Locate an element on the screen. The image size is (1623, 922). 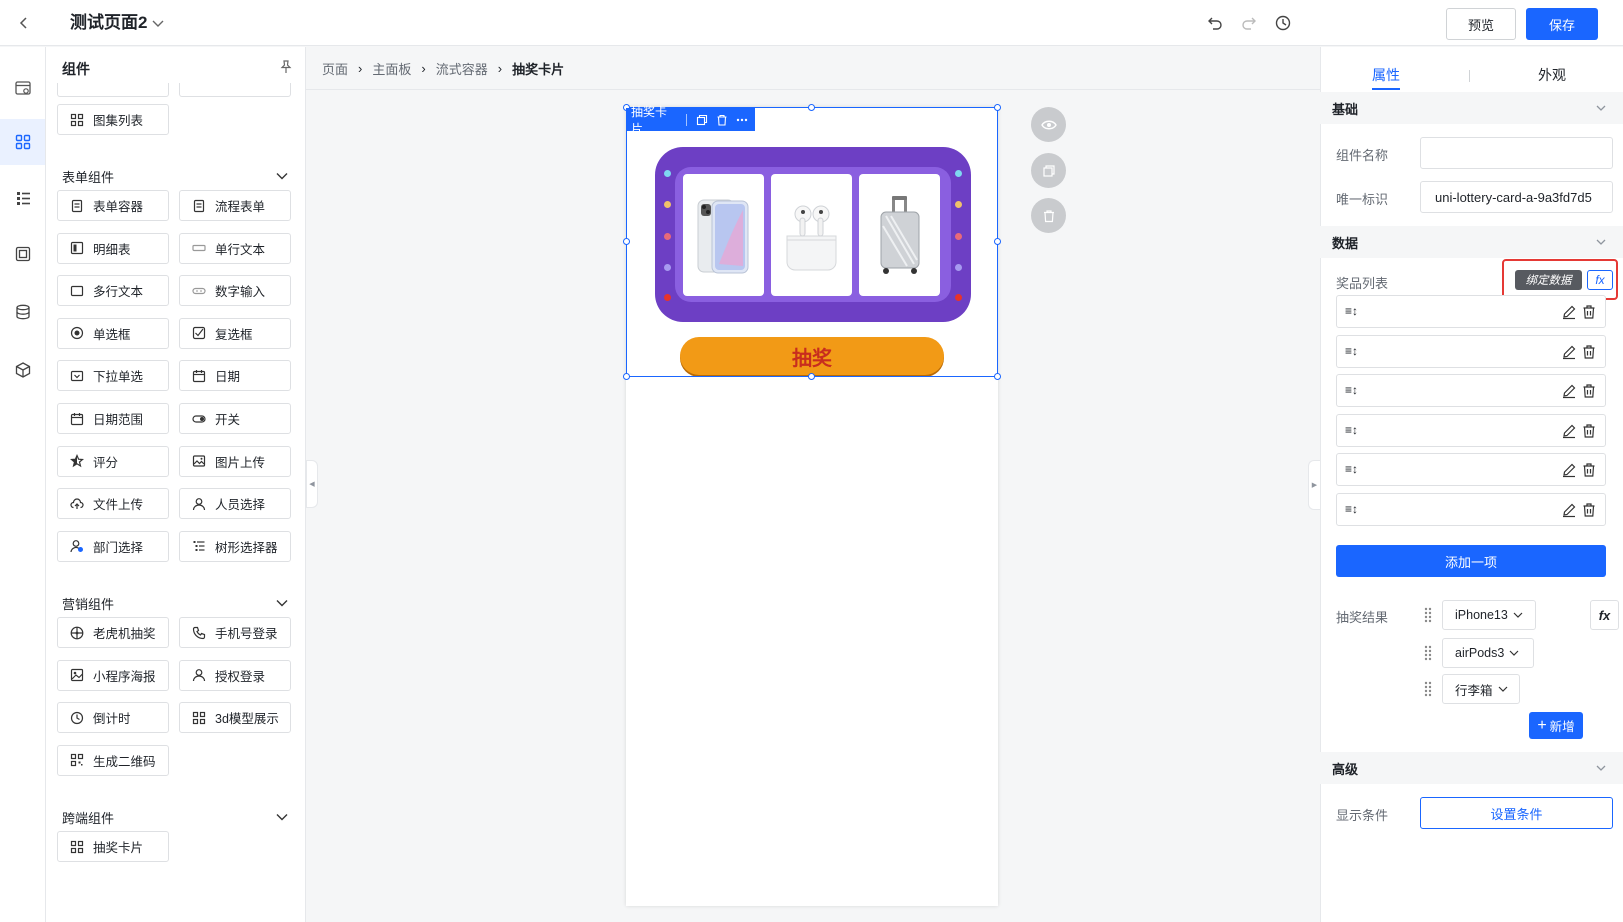
component-item: 流程表单 is located at coordinates (235, 205).